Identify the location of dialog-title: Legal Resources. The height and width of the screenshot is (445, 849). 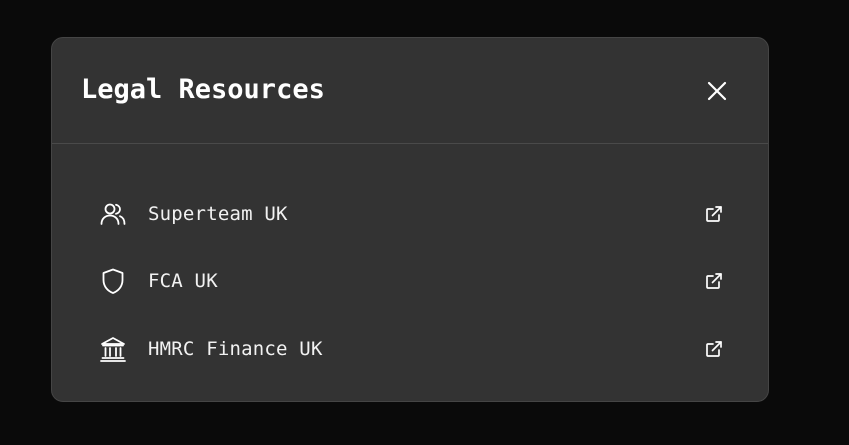
(203, 89).